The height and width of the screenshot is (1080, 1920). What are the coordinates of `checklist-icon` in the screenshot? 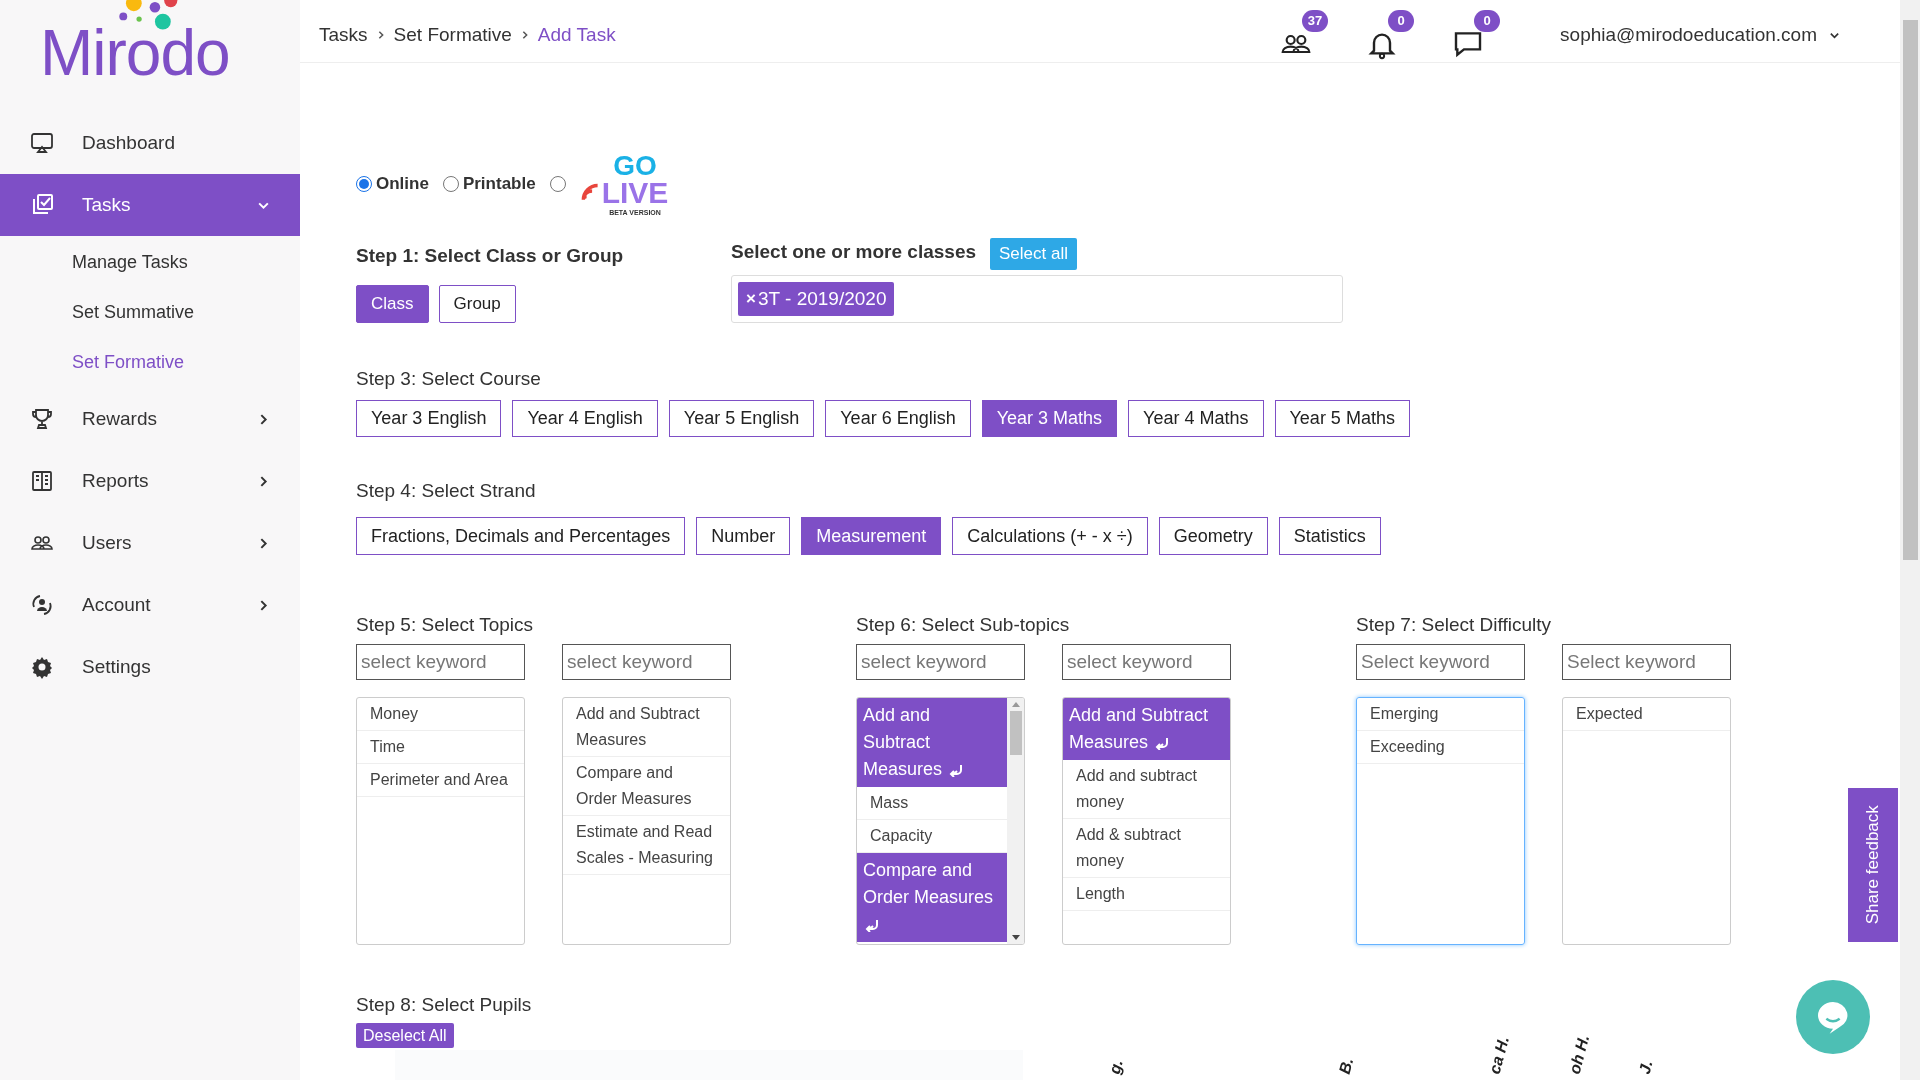 It's located at (42, 205).